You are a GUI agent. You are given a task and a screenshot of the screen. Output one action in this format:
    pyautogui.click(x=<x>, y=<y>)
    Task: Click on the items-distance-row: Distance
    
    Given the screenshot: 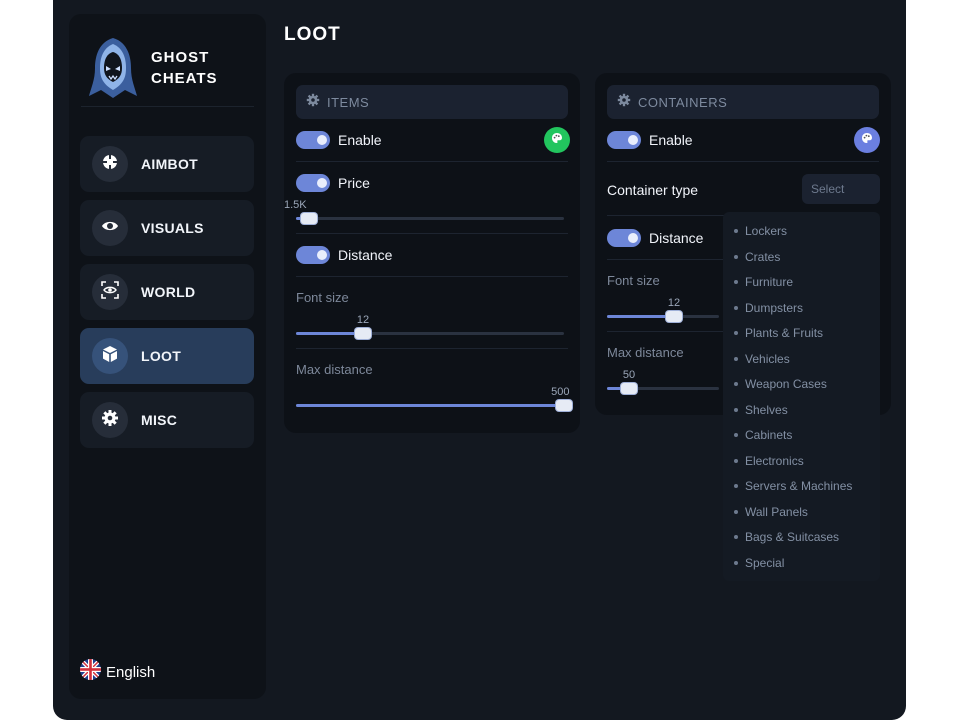 What is the action you would take?
    pyautogui.click(x=344, y=255)
    